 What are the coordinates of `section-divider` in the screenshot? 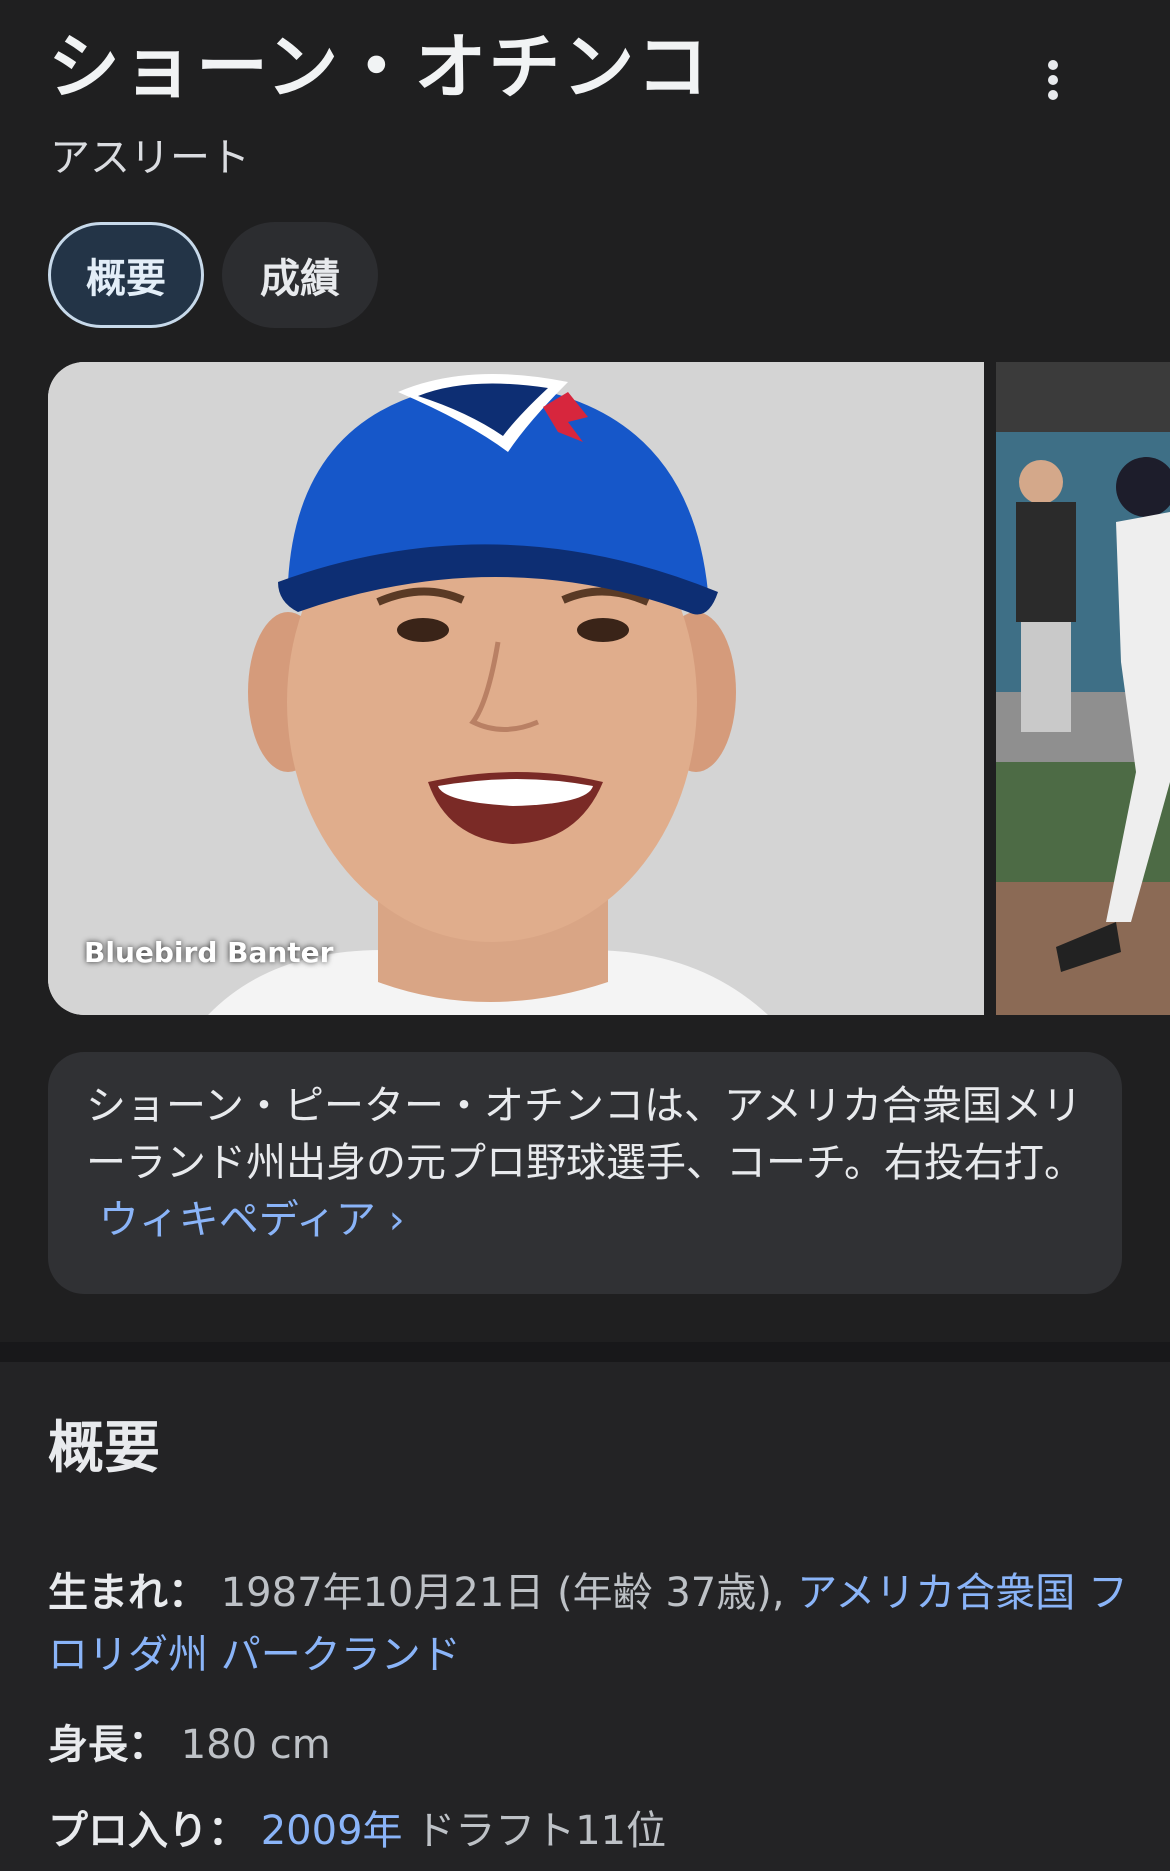 It's located at (585, 1352).